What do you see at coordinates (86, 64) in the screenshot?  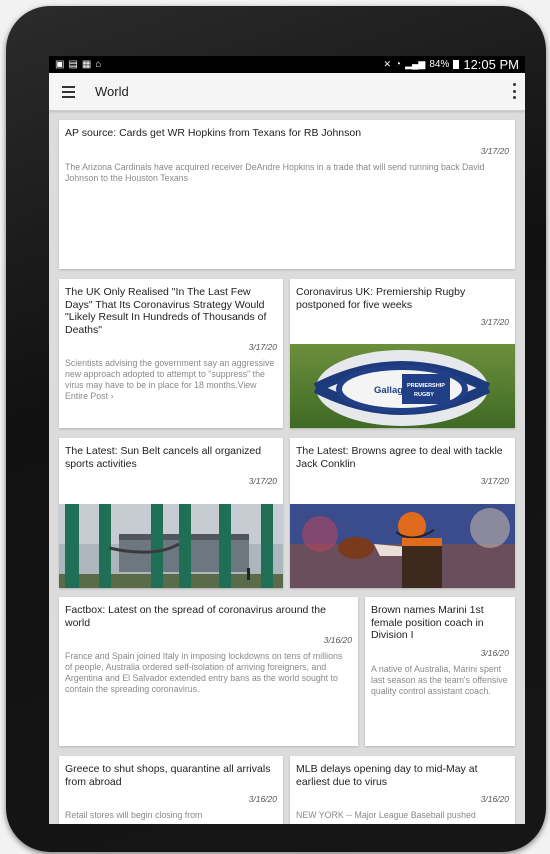 I see `image-icon: ▦` at bounding box center [86, 64].